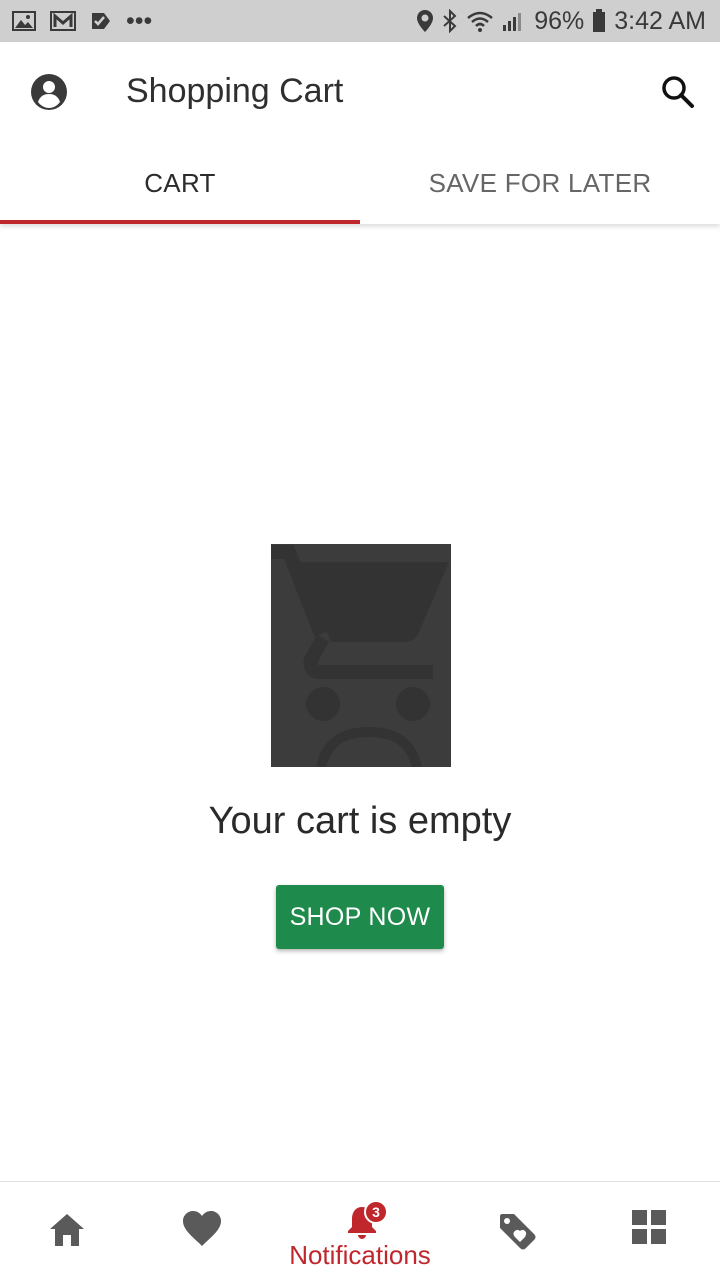  I want to click on heart-icon, so click(202, 1228).